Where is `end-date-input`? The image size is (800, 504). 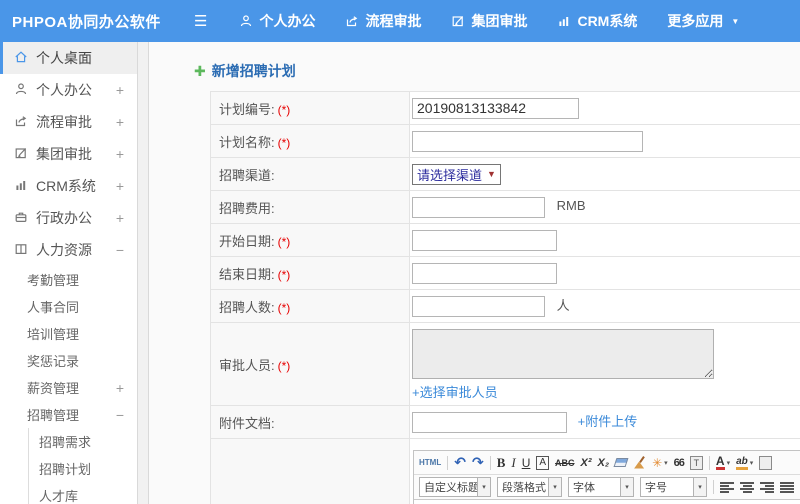
end-date-input is located at coordinates (484, 273).